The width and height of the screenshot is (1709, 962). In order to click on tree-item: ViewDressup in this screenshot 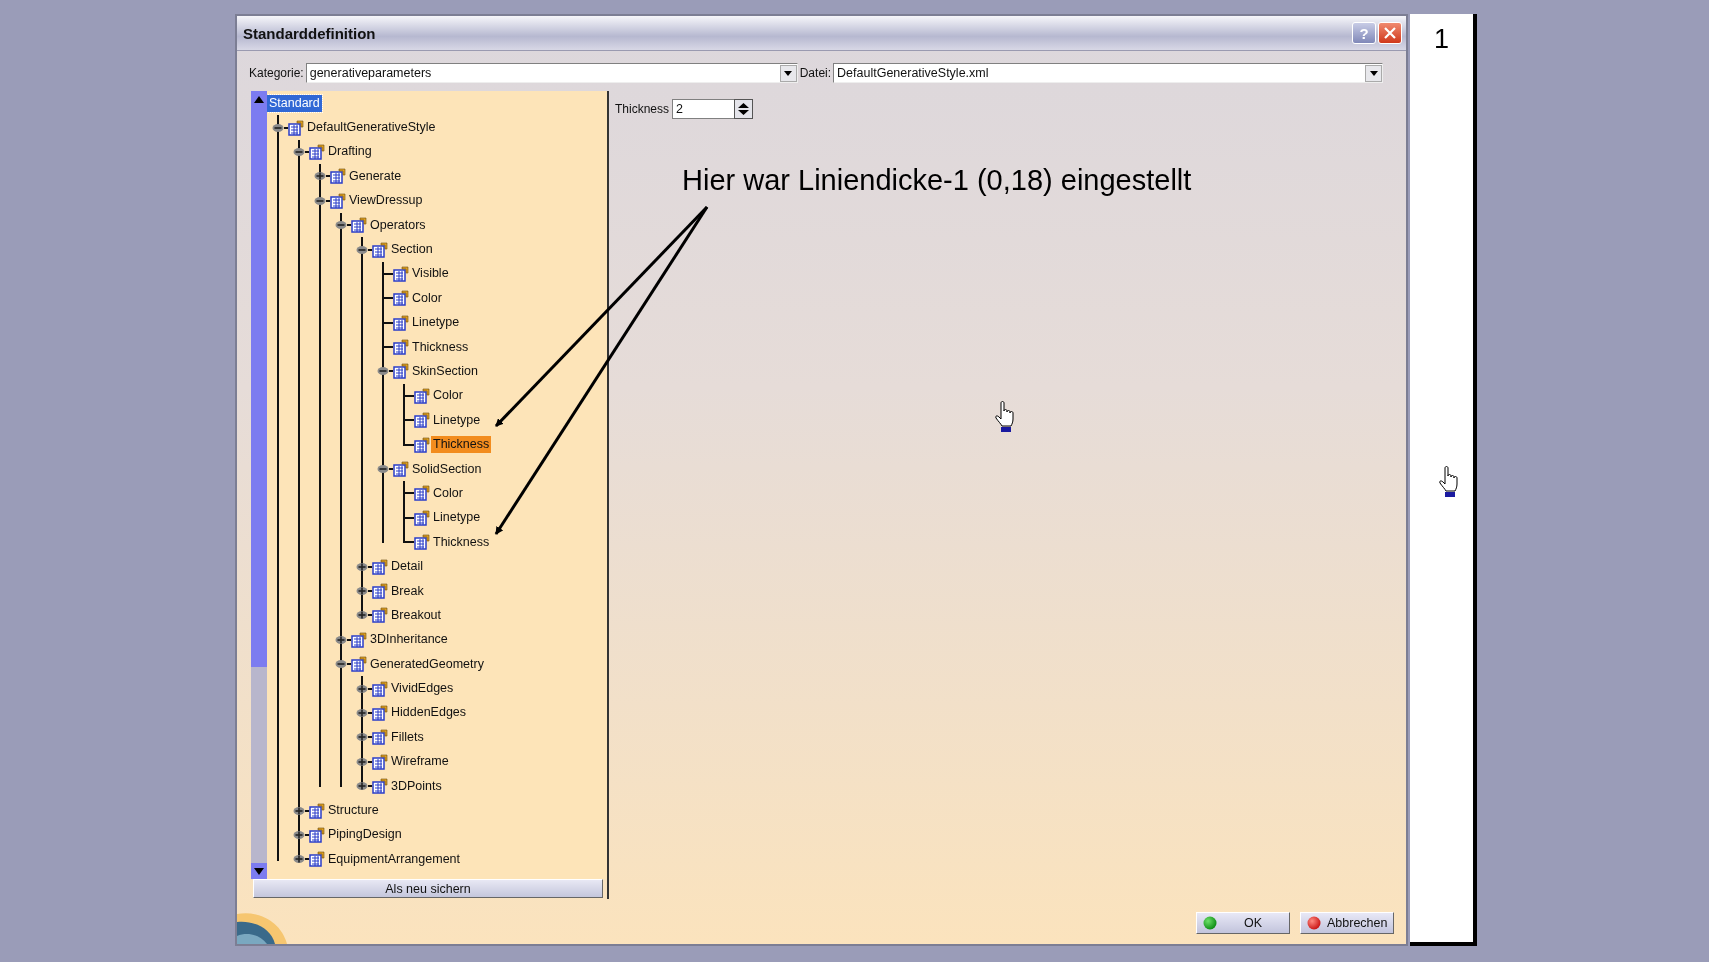, I will do `click(386, 201)`.